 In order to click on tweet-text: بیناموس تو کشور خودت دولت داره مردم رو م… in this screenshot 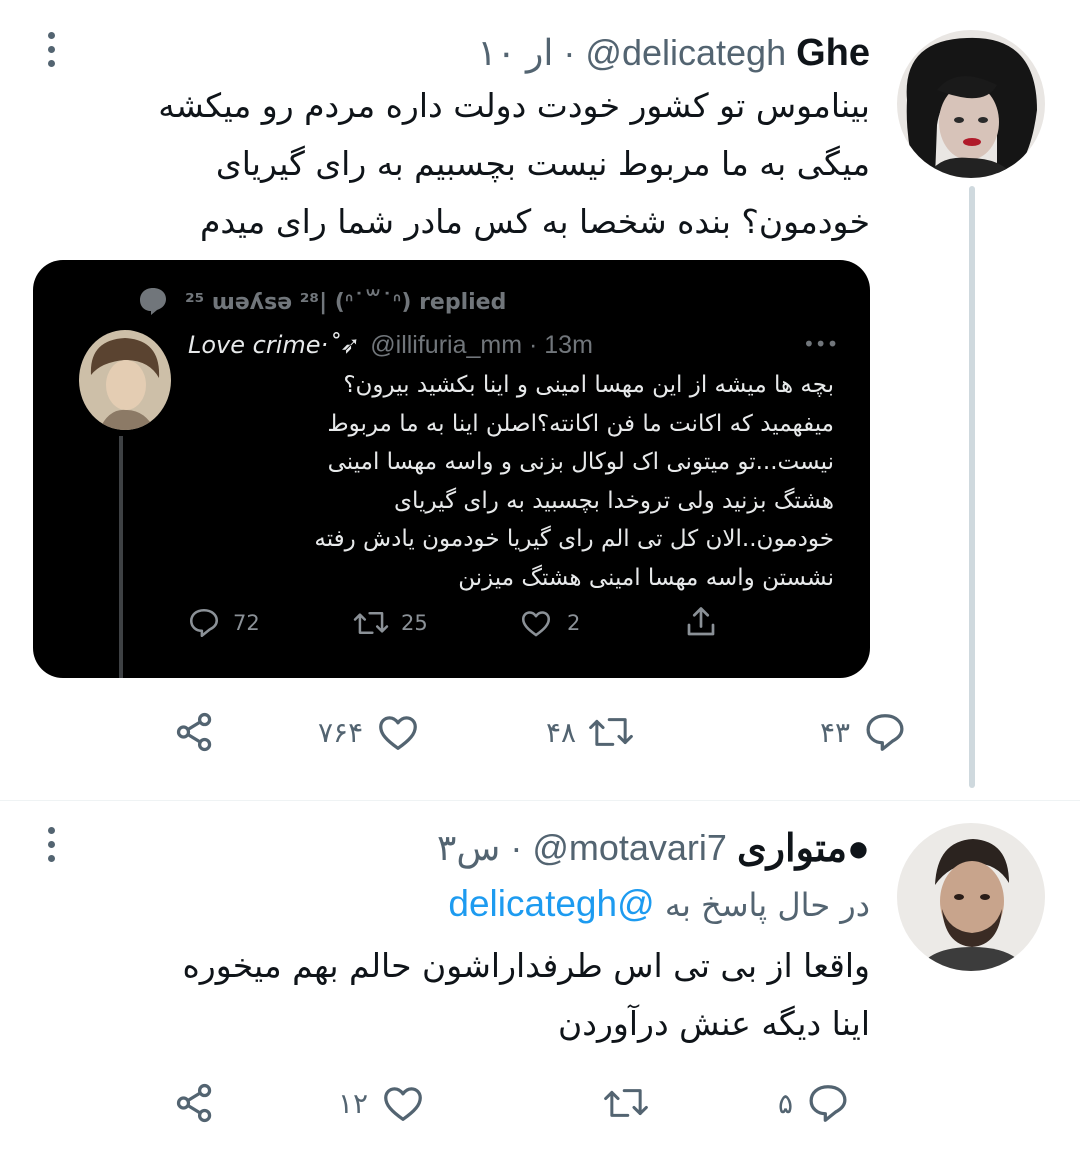, I will do `click(490, 164)`.